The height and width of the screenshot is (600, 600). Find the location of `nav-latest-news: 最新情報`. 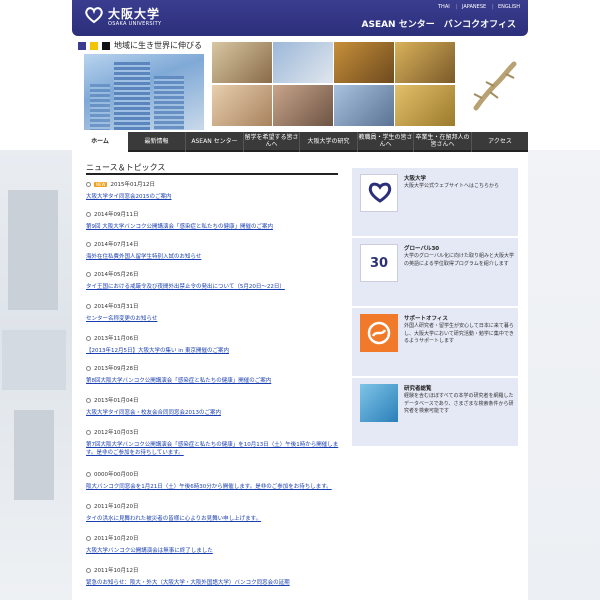

nav-latest-news: 最新情報 is located at coordinates (157, 142).